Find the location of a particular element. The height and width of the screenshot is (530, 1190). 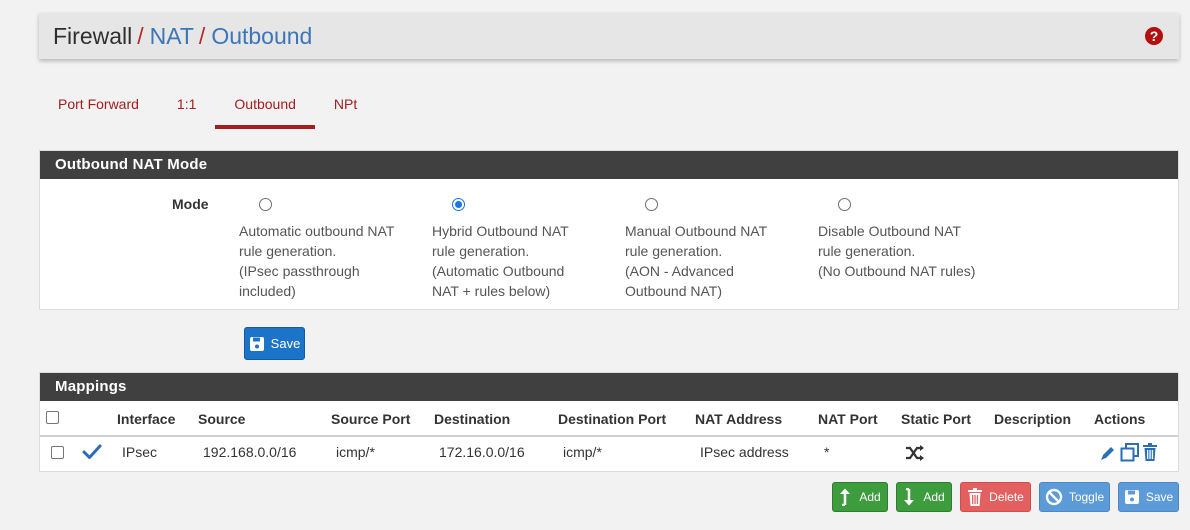

mode-label: Mode is located at coordinates (190, 204).